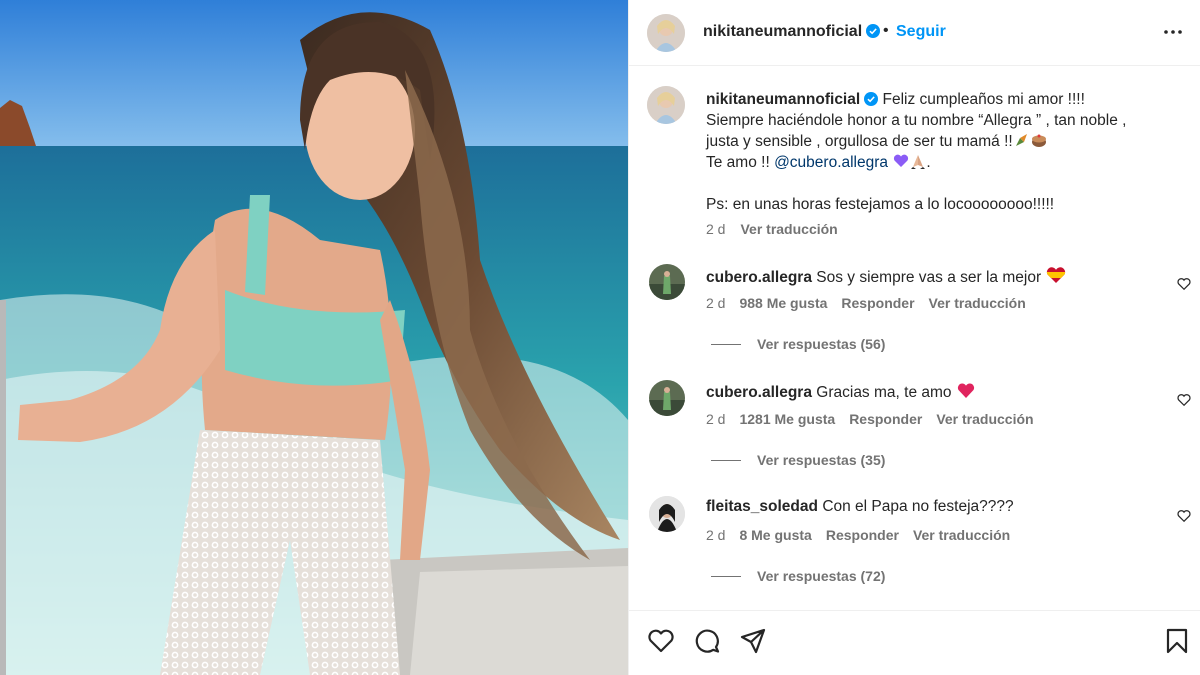 The image size is (1200, 675). I want to click on caption-username: nikitaneumannoficial, so click(783, 99).